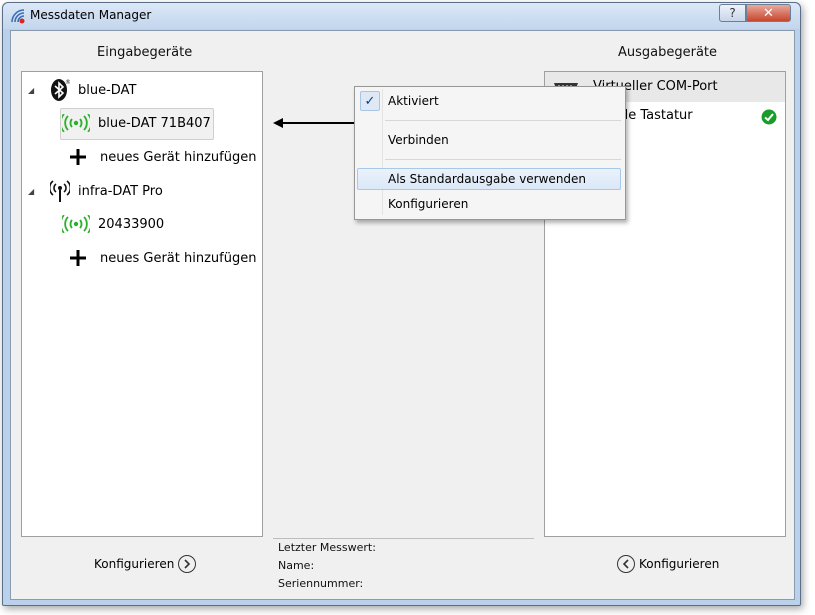 Image resolution: width=815 pixels, height=615 pixels. What do you see at coordinates (657, 115) in the screenshot?
I see `output-item-label: lle Tastatur` at bounding box center [657, 115].